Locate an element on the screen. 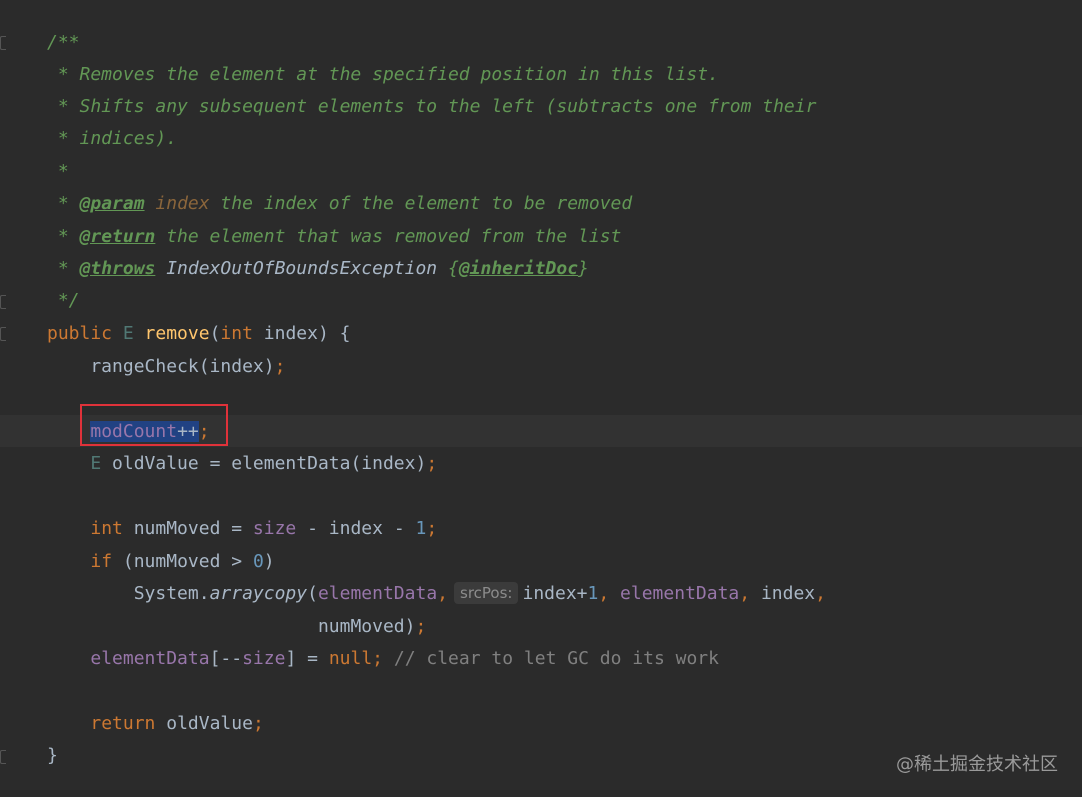 Image resolution: width=1082 pixels, height=797 pixels. javadoc-tag: @param is located at coordinates (112, 203).